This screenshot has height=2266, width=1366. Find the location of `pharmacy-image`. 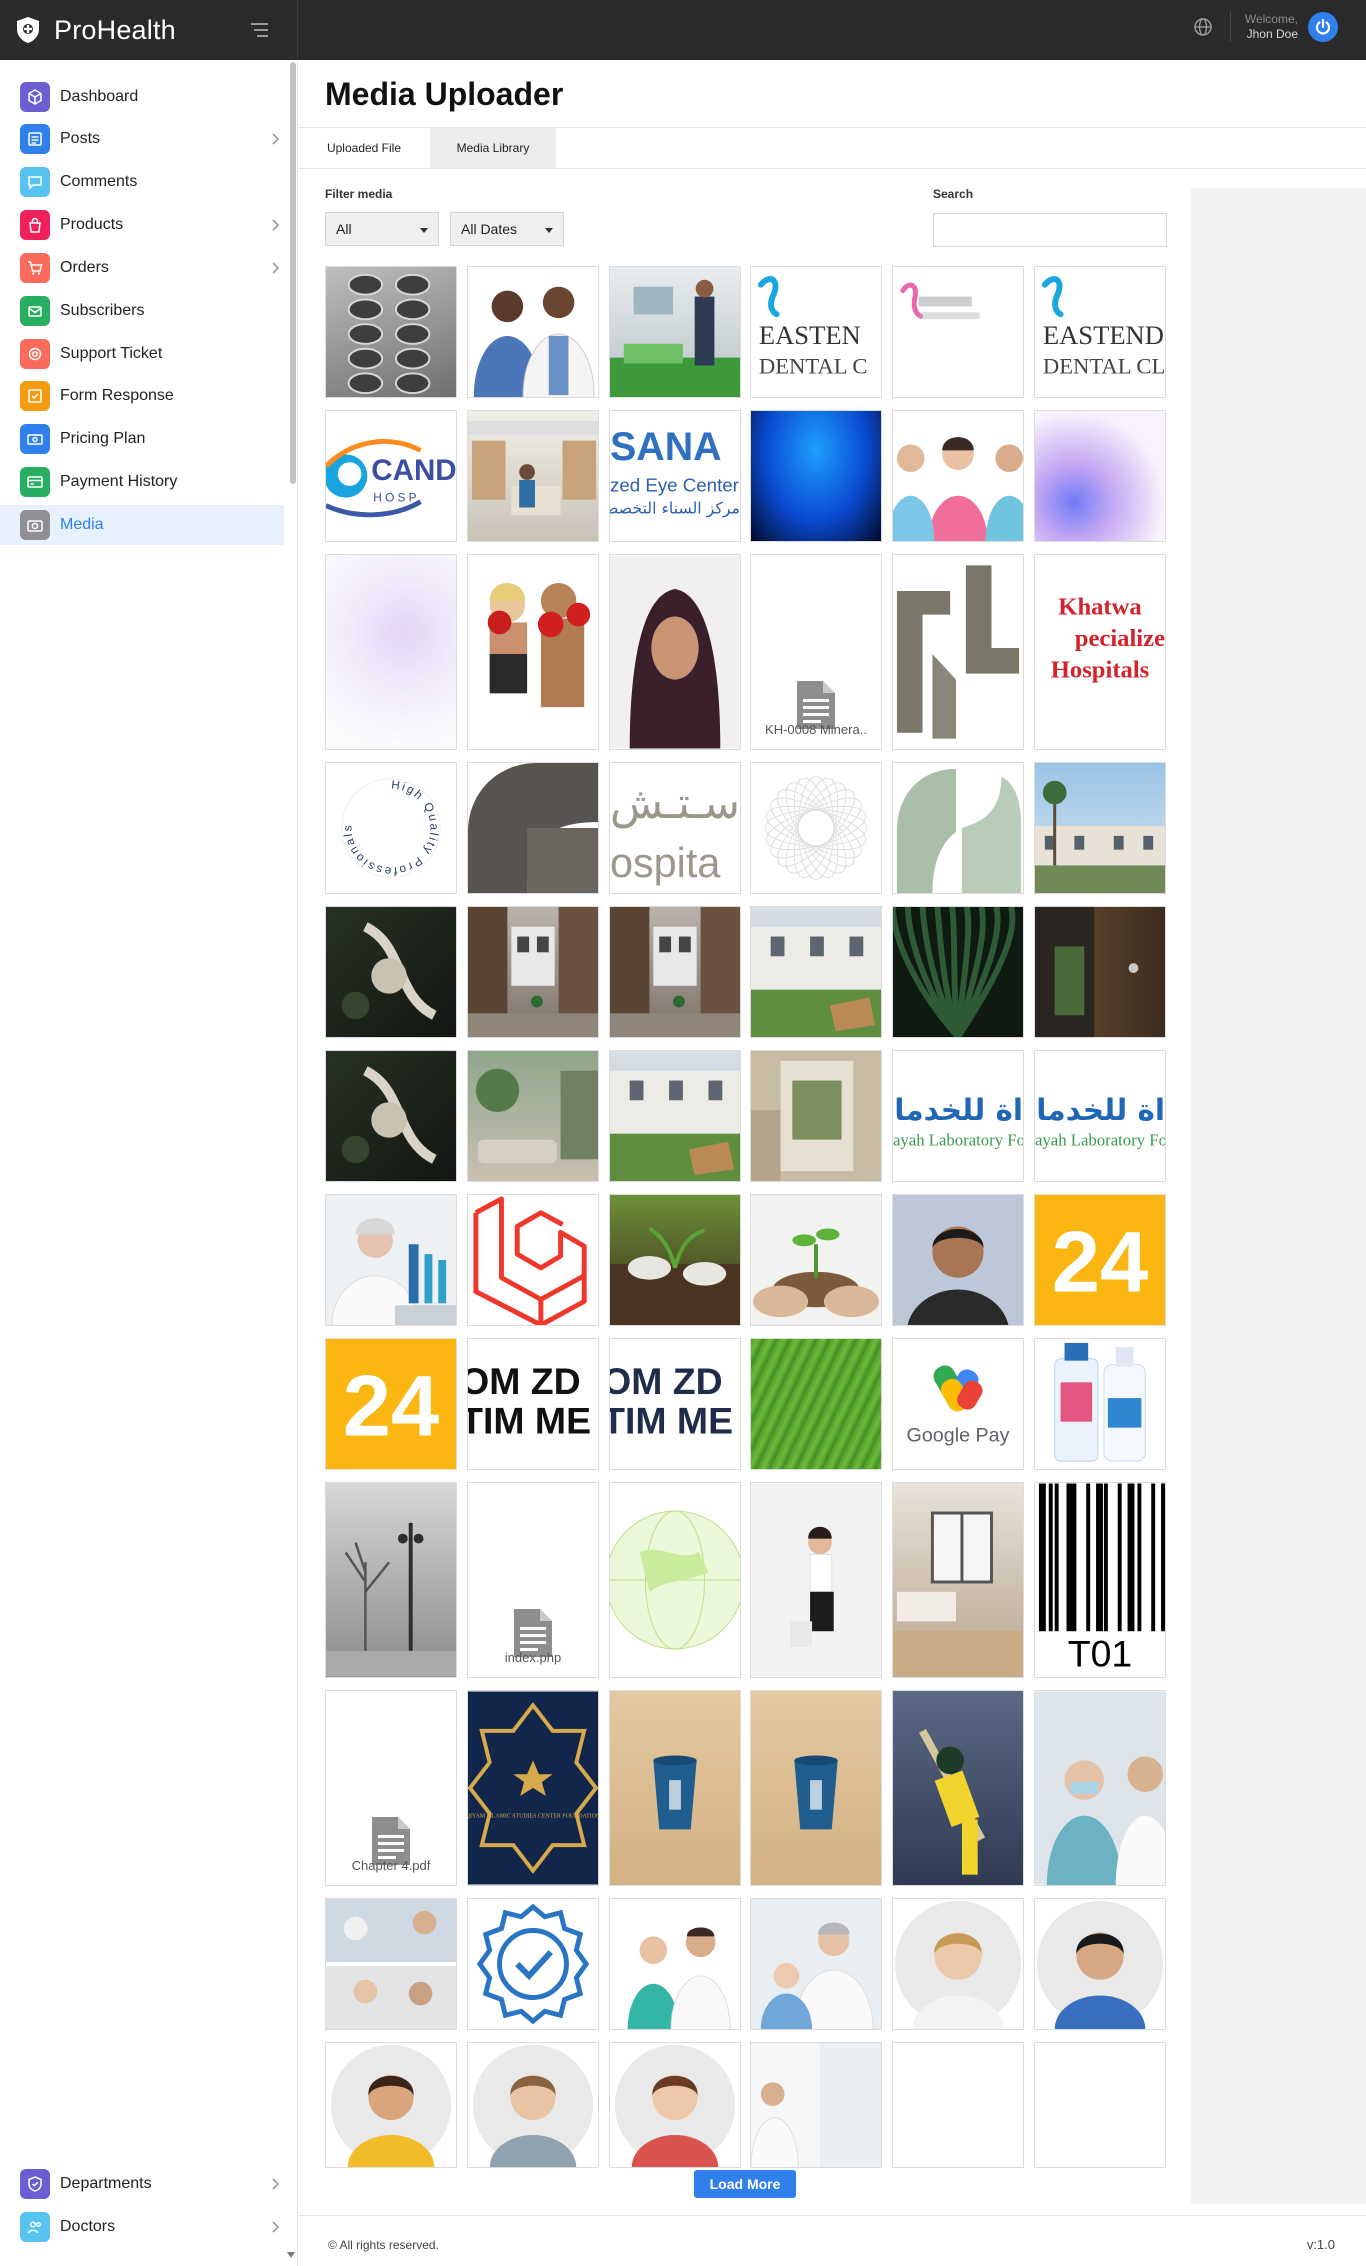

pharmacy-image is located at coordinates (533, 476).